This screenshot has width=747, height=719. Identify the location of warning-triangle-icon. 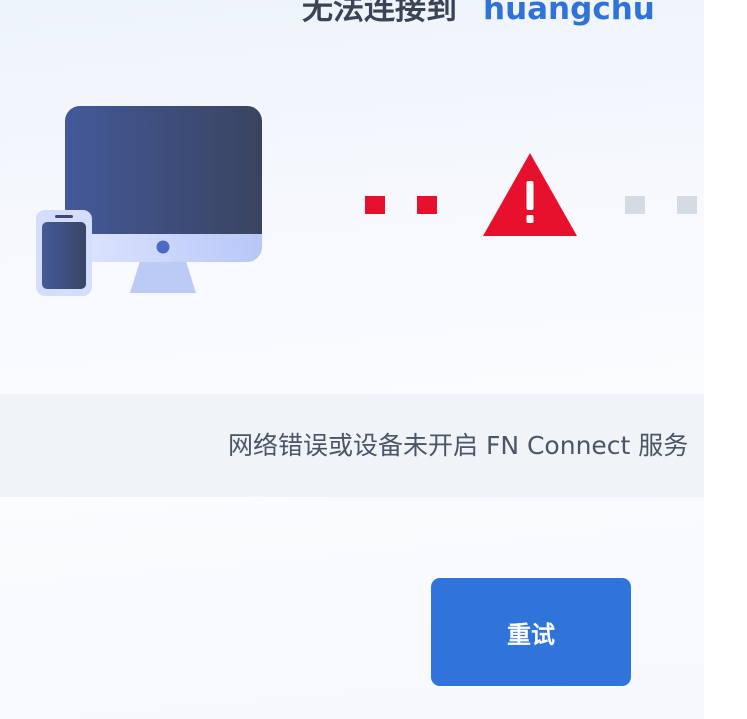
(530, 194).